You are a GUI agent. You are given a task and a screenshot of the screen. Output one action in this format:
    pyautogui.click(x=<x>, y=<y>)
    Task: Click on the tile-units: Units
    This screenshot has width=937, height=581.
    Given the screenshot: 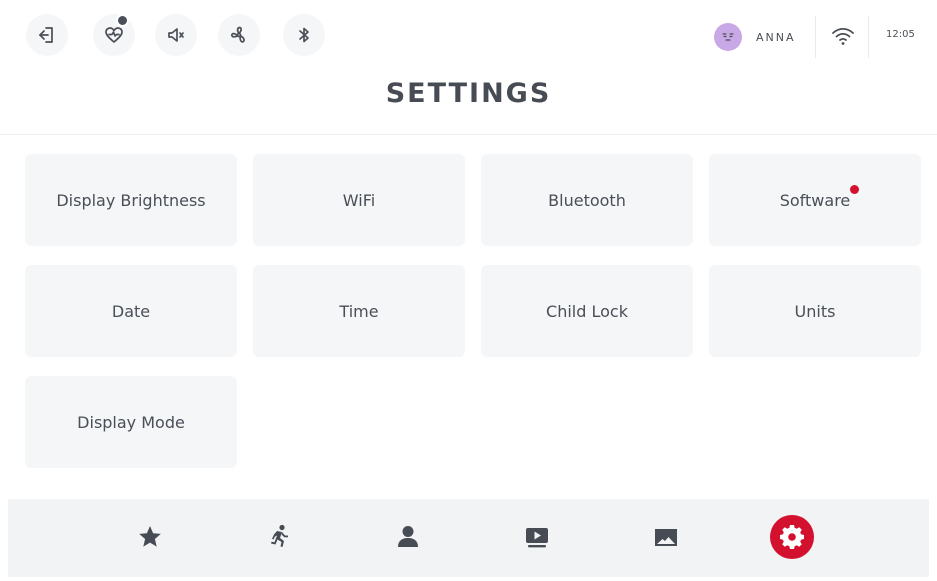 What is the action you would take?
    pyautogui.click(x=815, y=311)
    